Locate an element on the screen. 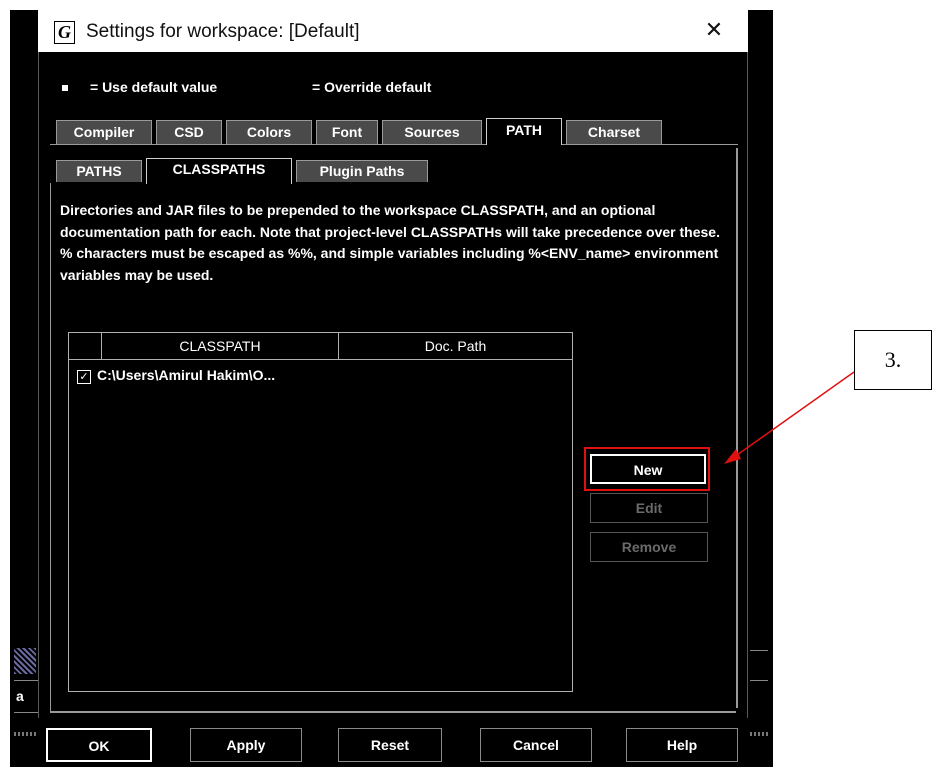  annotation-step-callout: 3. is located at coordinates (893, 360).